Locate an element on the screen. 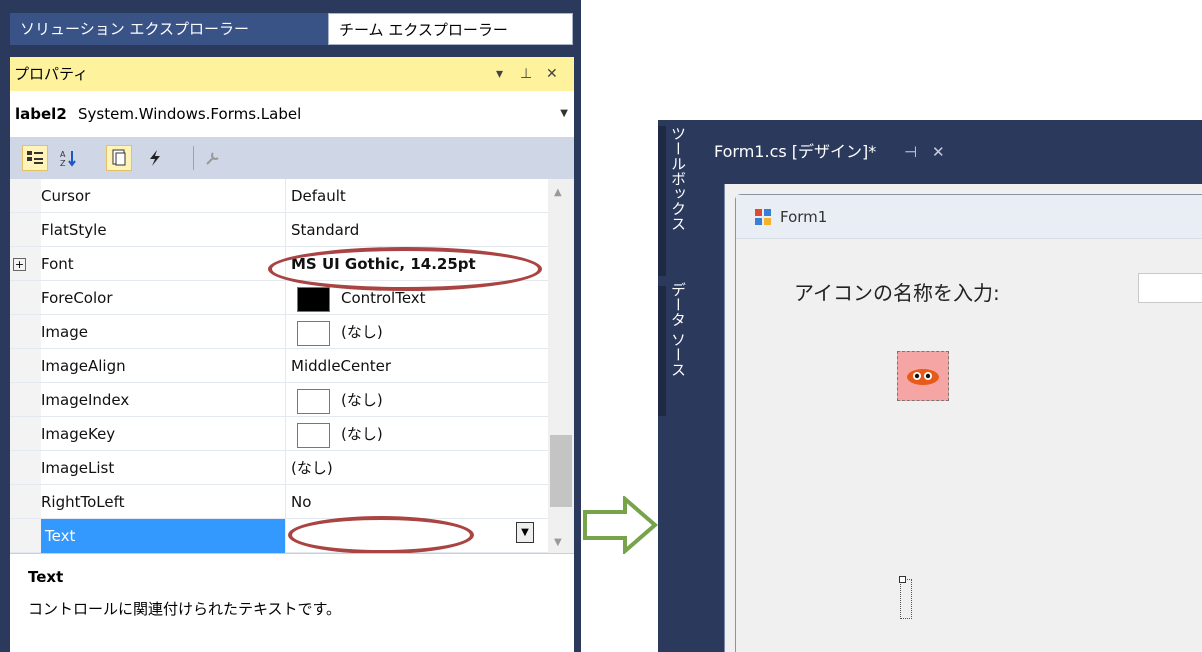 The image size is (1202, 652). events-icon is located at coordinates (155, 158).